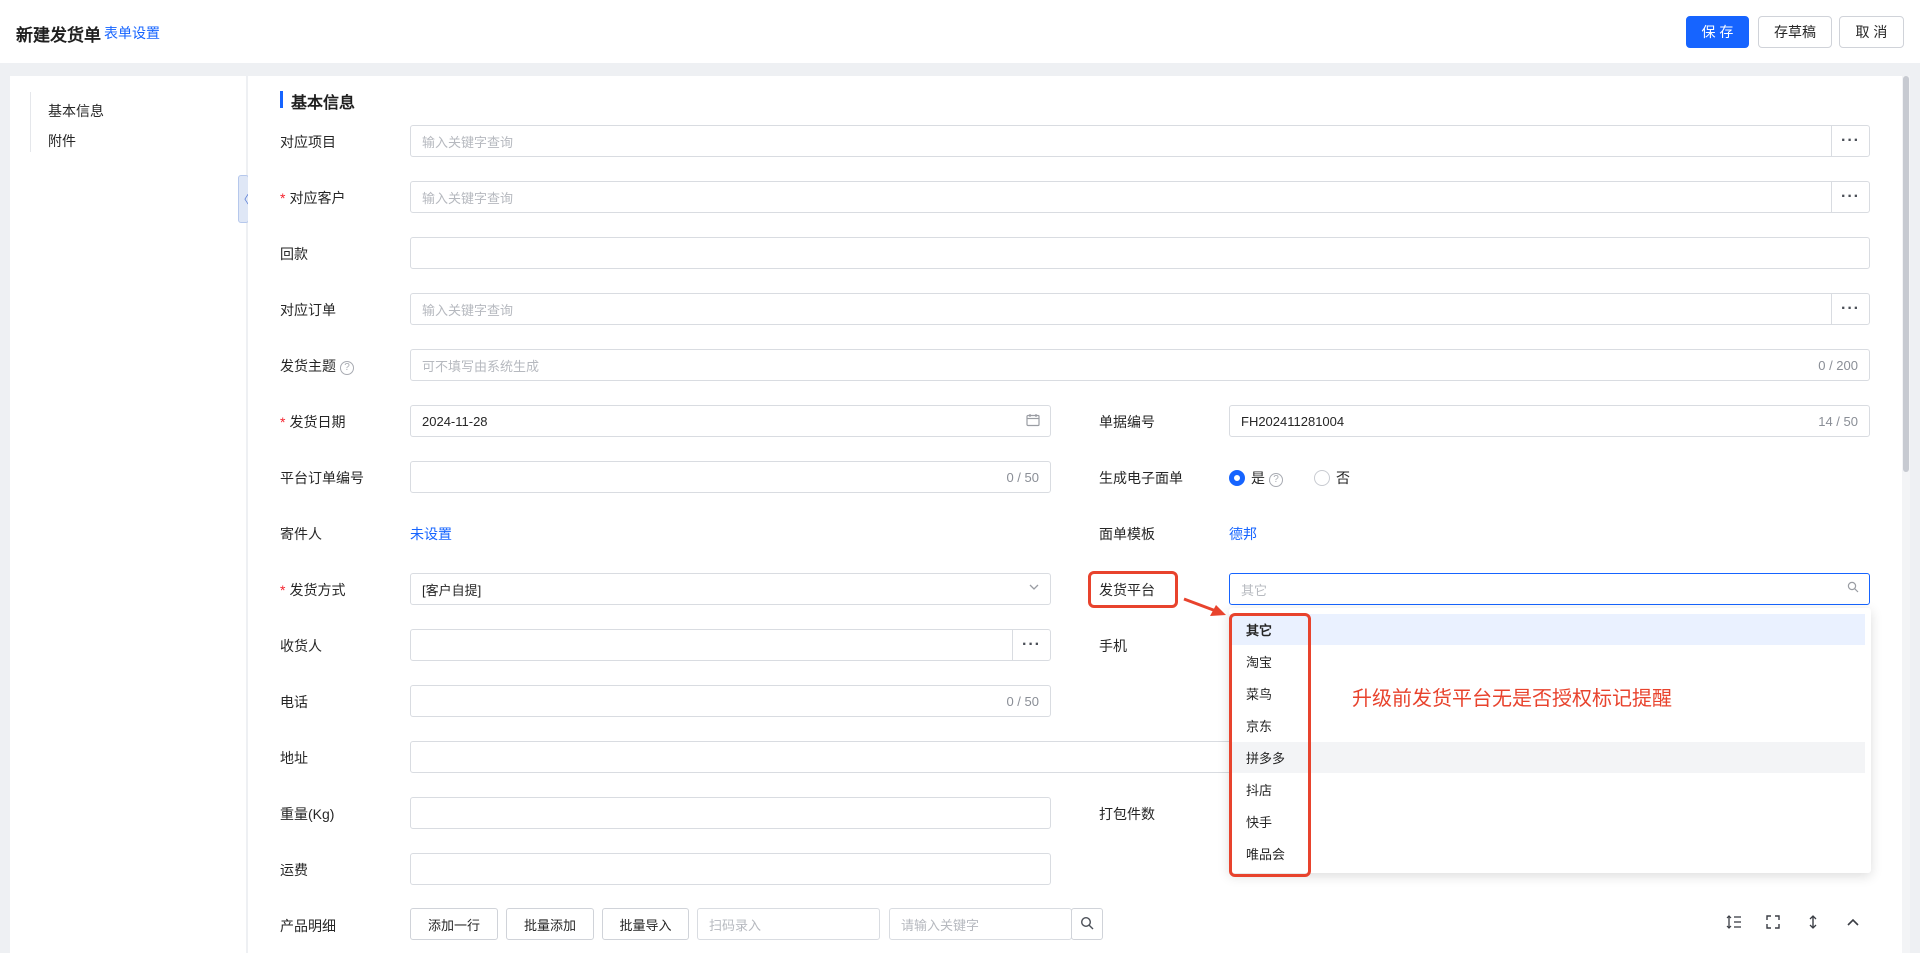 The height and width of the screenshot is (953, 1920). I want to click on platform-option: 其它, so click(1547, 629).